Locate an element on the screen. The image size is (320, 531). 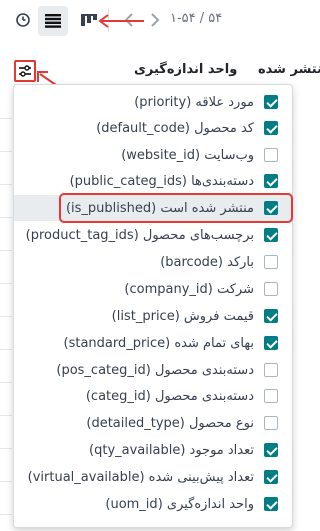
column-option-public-categ: دسته‌بندی‌ها (public_categ_ids) is located at coordinates (153, 181).